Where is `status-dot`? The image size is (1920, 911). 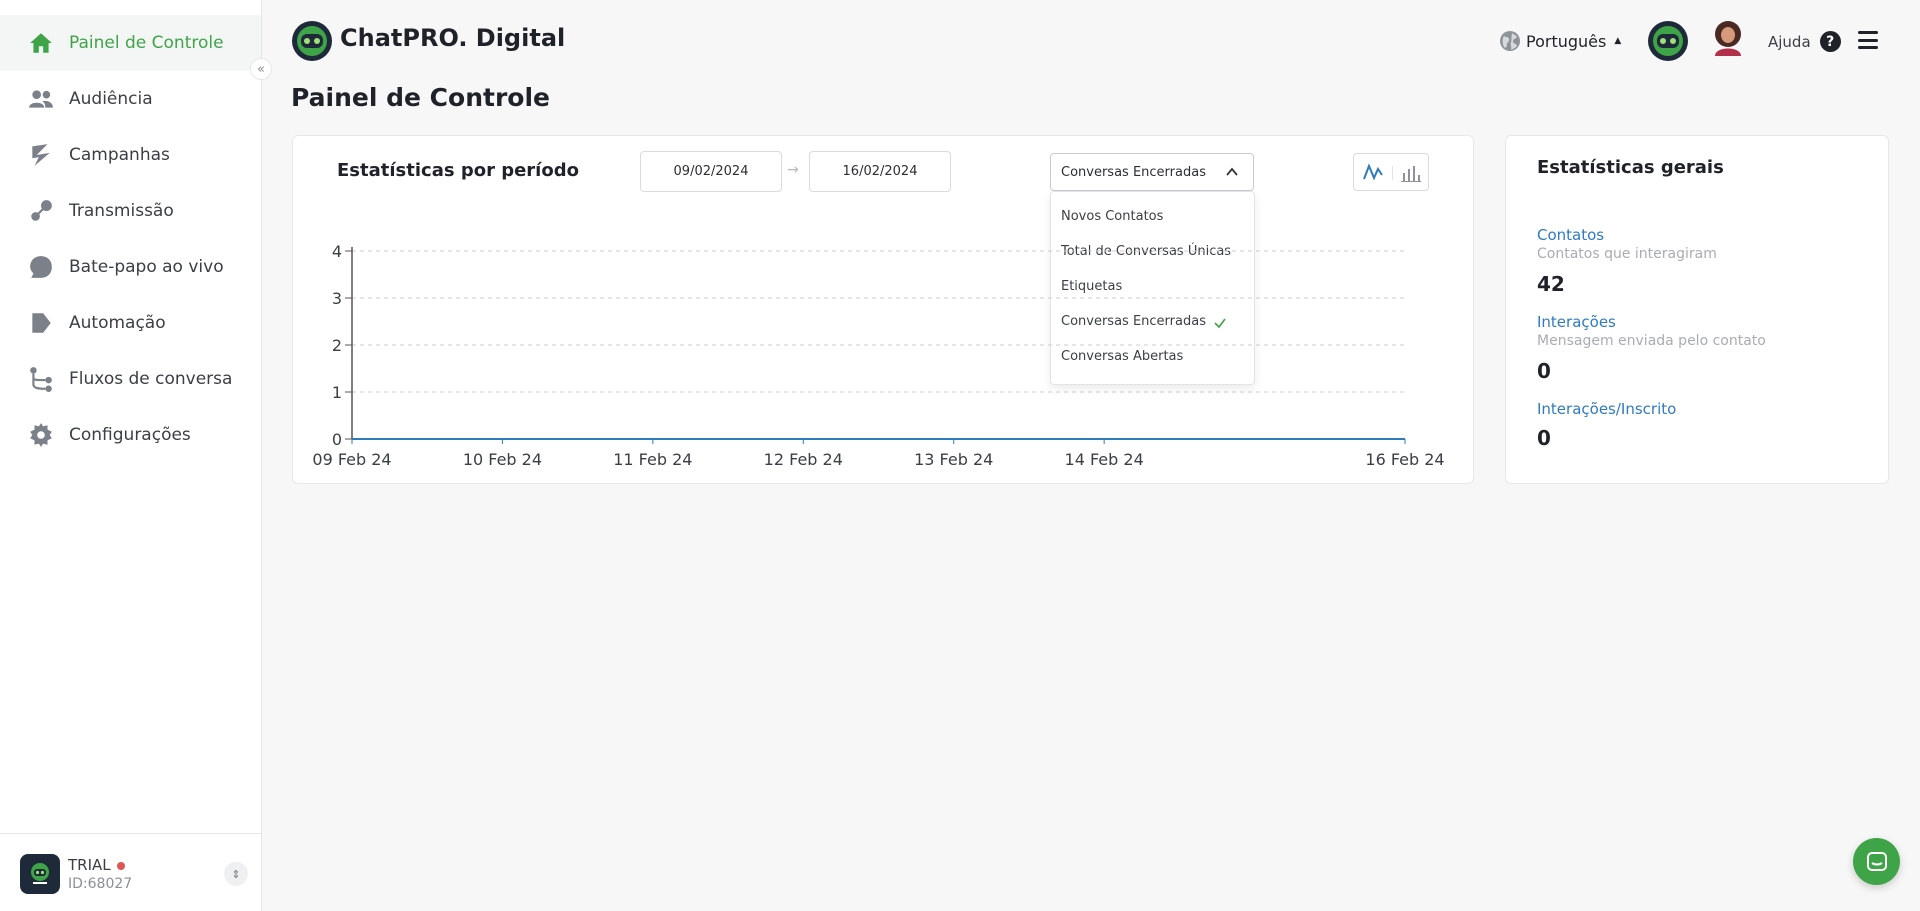
status-dot is located at coordinates (120, 865).